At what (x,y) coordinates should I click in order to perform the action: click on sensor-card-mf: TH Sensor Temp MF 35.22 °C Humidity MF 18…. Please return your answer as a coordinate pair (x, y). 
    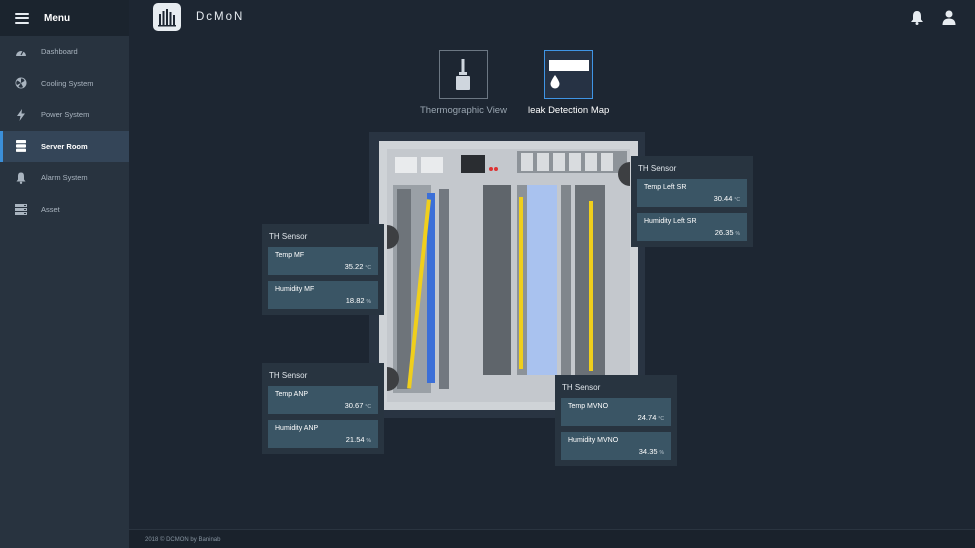
    Looking at the image, I should click on (323, 269).